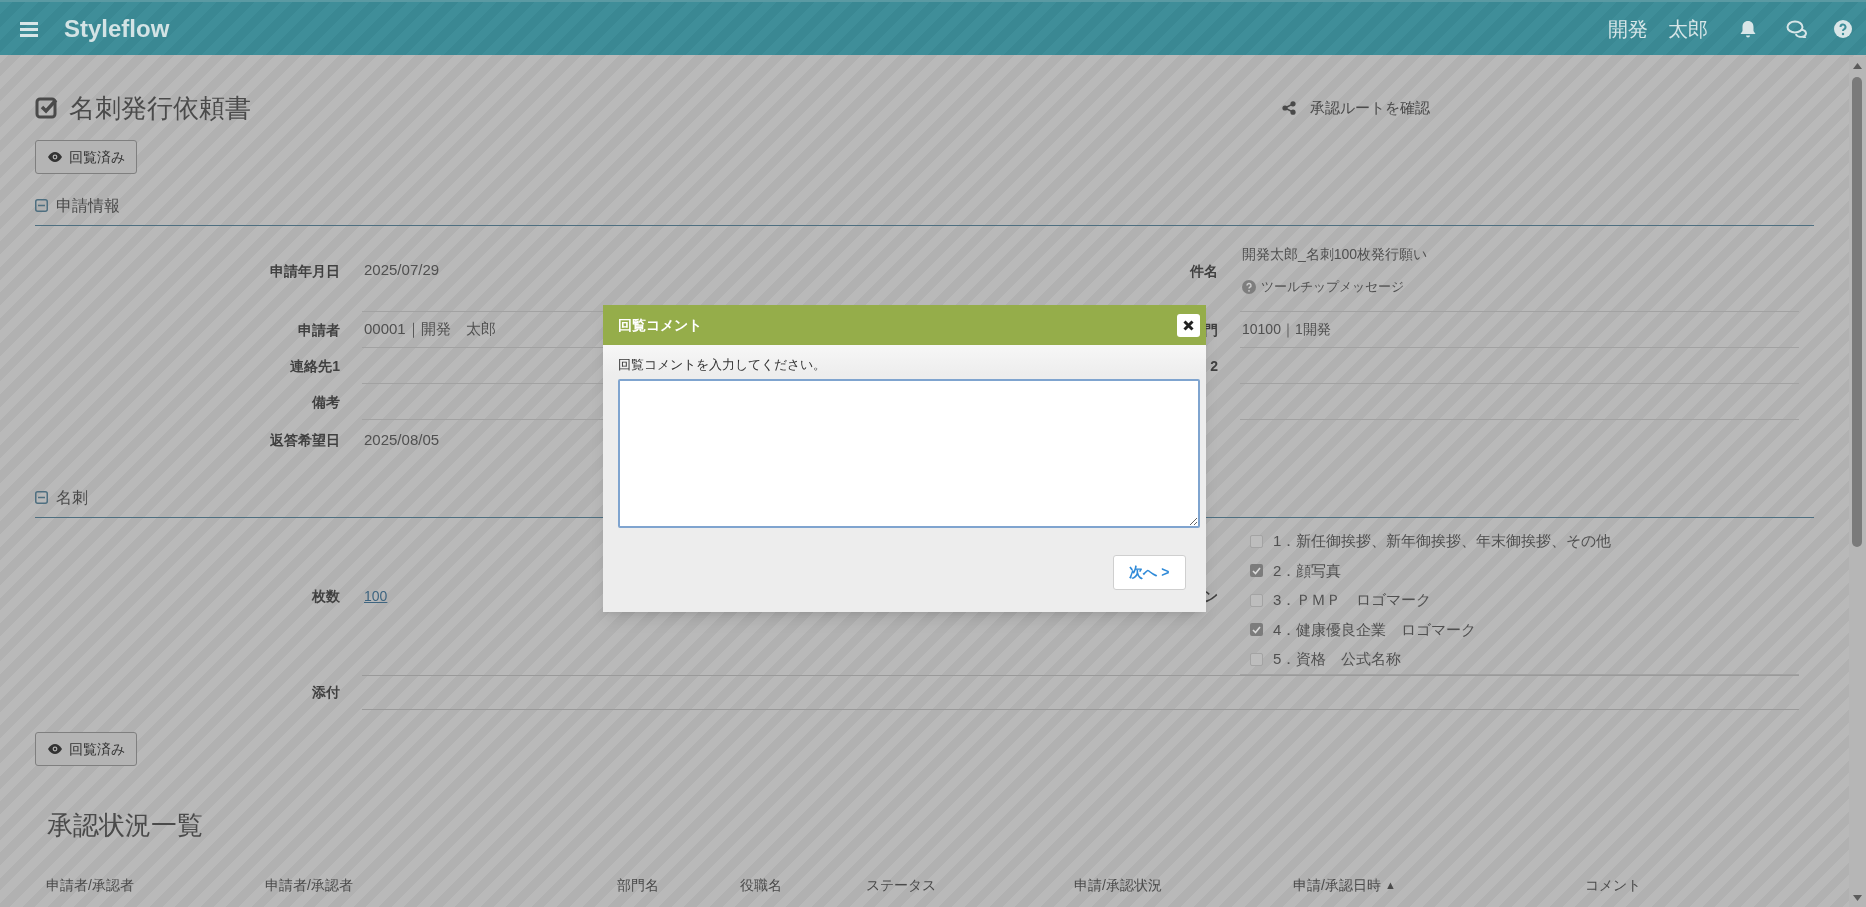  What do you see at coordinates (1287, 330) in the screenshot?
I see `field-value: 10100｜1開発` at bounding box center [1287, 330].